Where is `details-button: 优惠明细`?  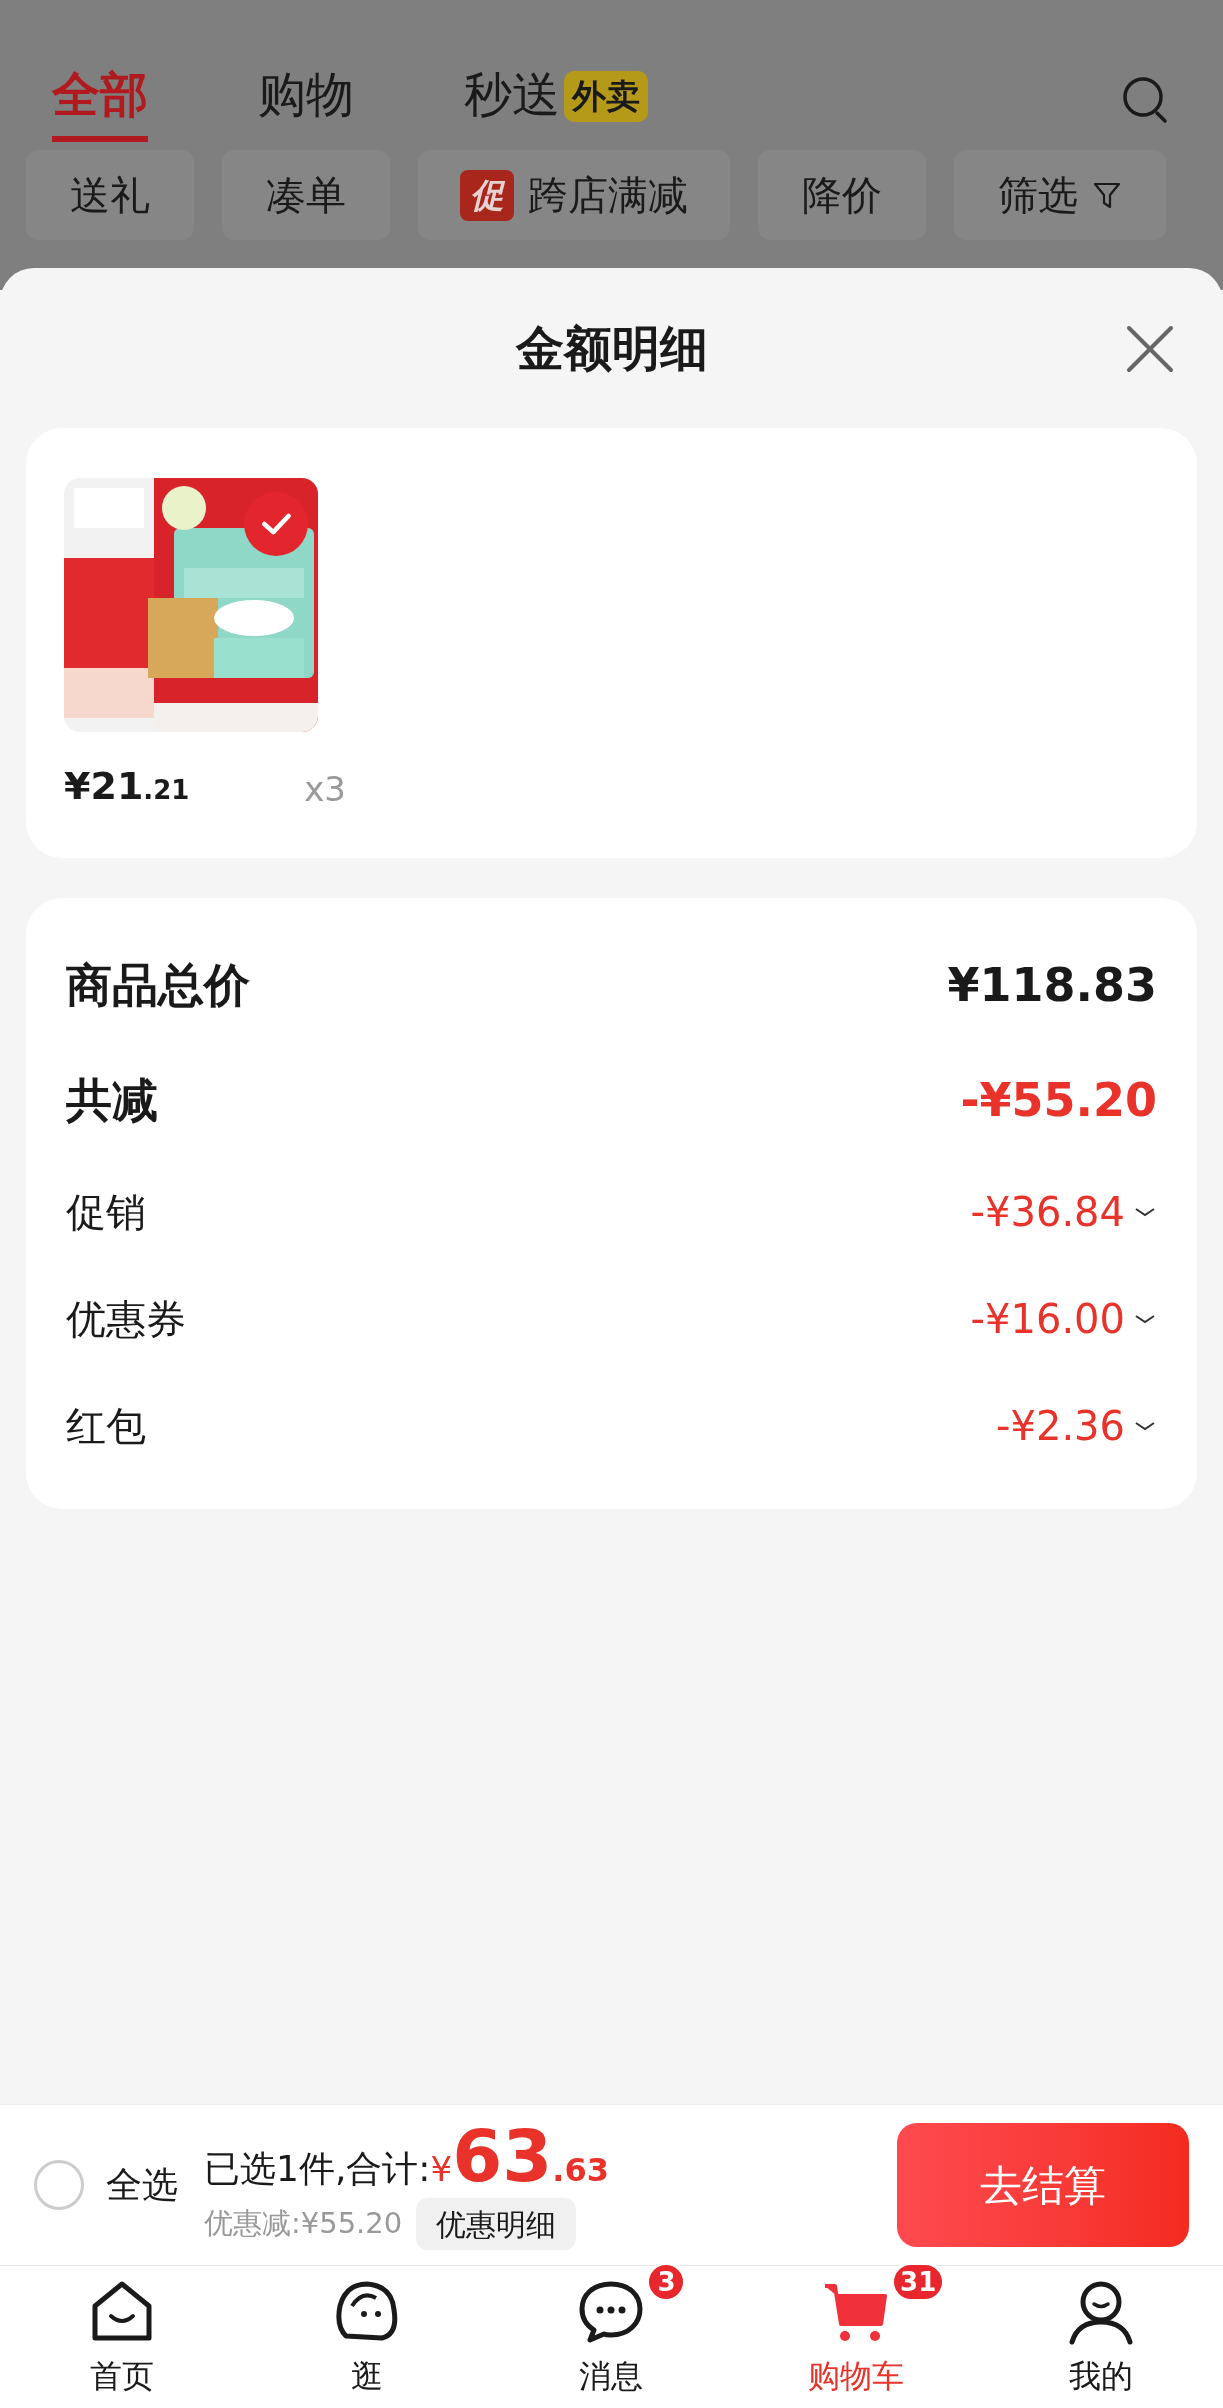
details-button: 优惠明细 is located at coordinates (496, 2224).